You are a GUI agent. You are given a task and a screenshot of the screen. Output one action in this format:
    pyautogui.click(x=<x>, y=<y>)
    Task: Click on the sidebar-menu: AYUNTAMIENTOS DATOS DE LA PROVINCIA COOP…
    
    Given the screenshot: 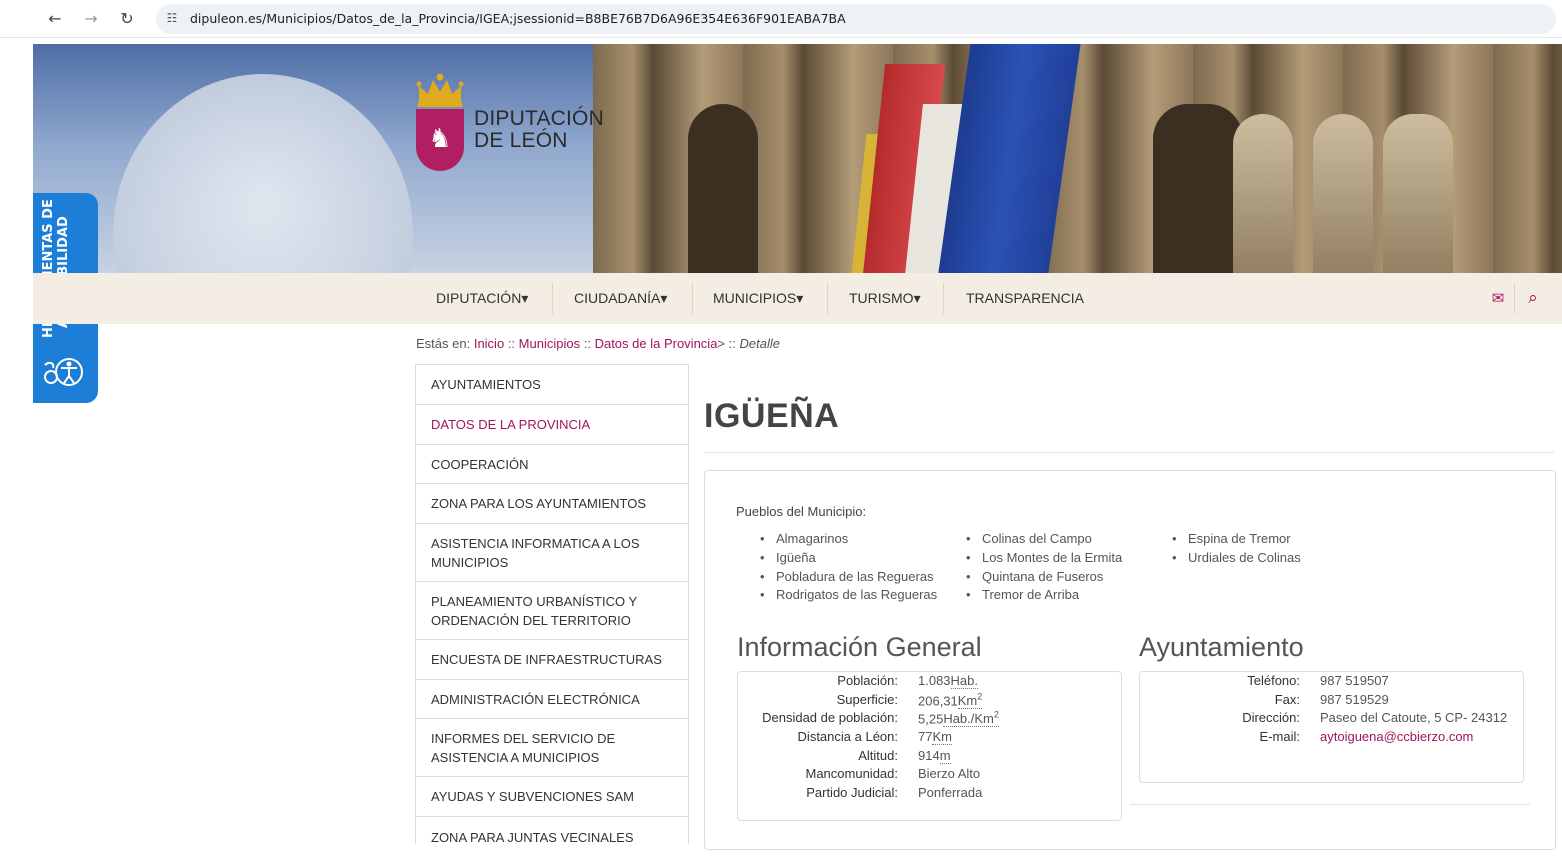 What is the action you would take?
    pyautogui.click(x=552, y=604)
    